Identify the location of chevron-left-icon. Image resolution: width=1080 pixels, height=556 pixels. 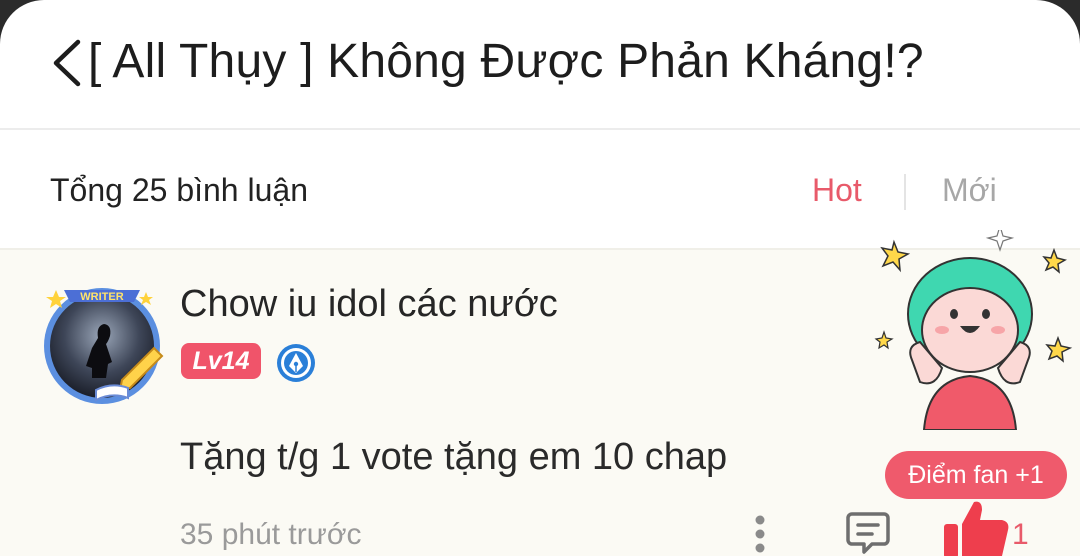
(67, 63).